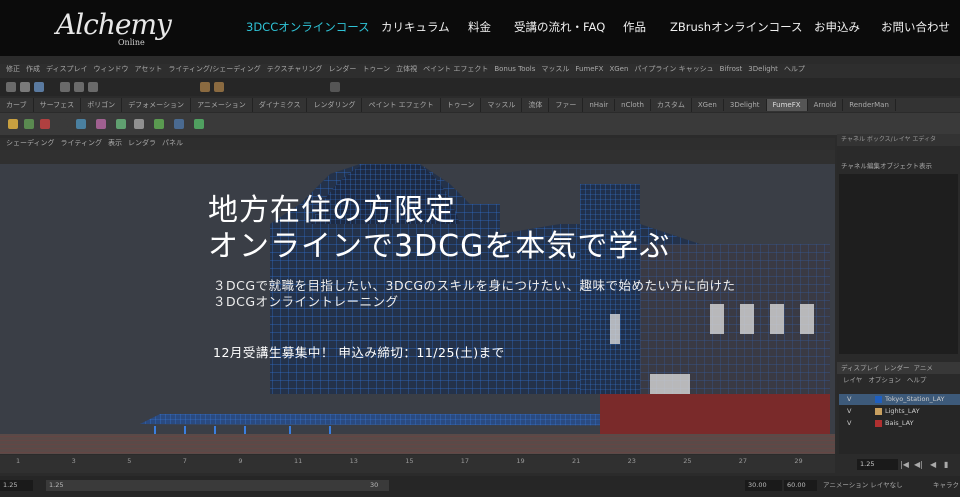  What do you see at coordinates (633, 105) in the screenshot?
I see `shelf-tab: nCloth` at bounding box center [633, 105].